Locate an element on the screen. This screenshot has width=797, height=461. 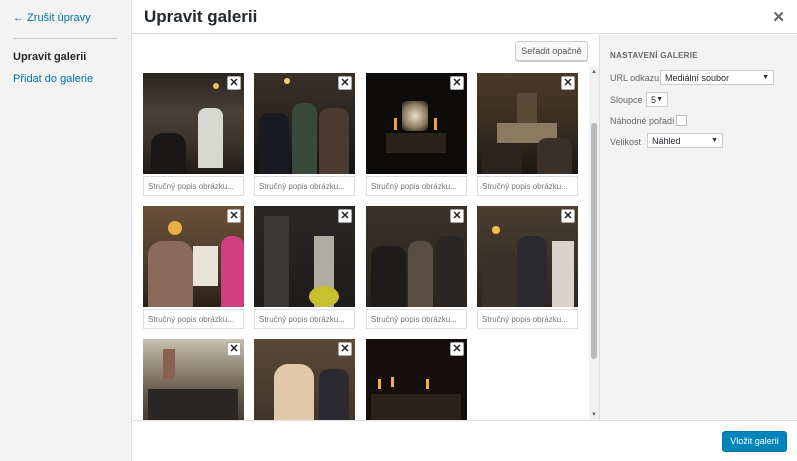
size-select: Náhled ▼ is located at coordinates (685, 140).